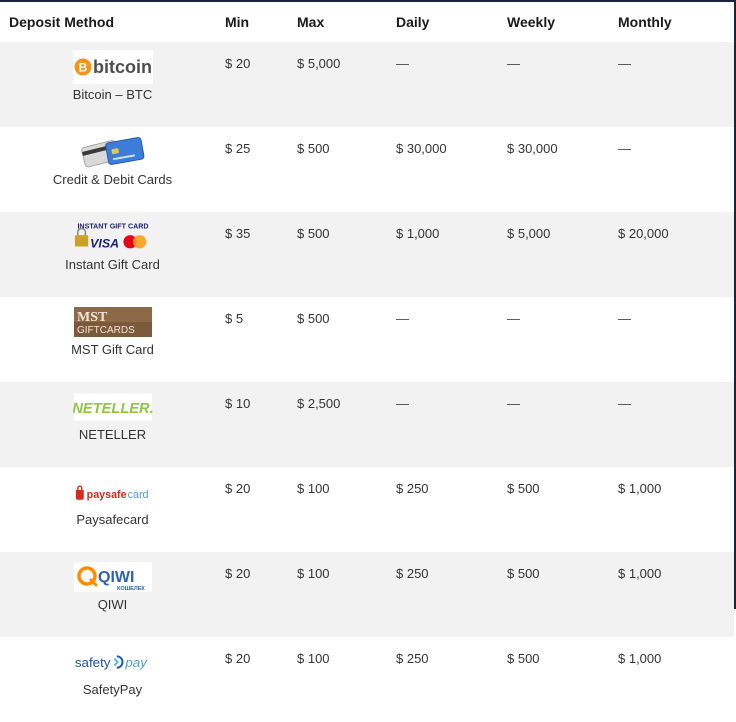  Describe the element at coordinates (113, 152) in the screenshot. I see `credit-cards-logo` at that location.